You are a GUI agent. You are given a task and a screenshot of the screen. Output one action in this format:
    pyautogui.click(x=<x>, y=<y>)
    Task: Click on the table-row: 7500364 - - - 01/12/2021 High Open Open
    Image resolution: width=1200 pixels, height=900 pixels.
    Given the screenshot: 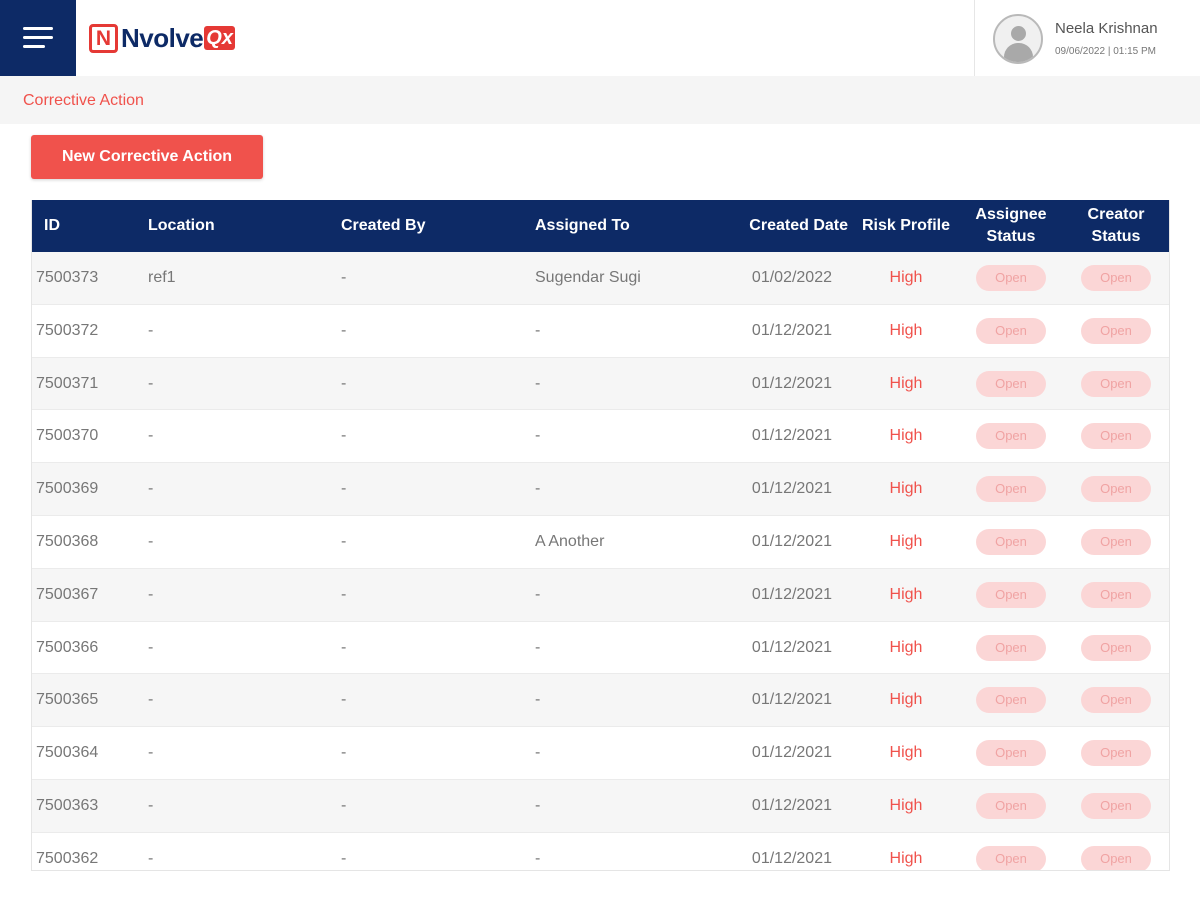 What is the action you would take?
    pyautogui.click(x=600, y=753)
    